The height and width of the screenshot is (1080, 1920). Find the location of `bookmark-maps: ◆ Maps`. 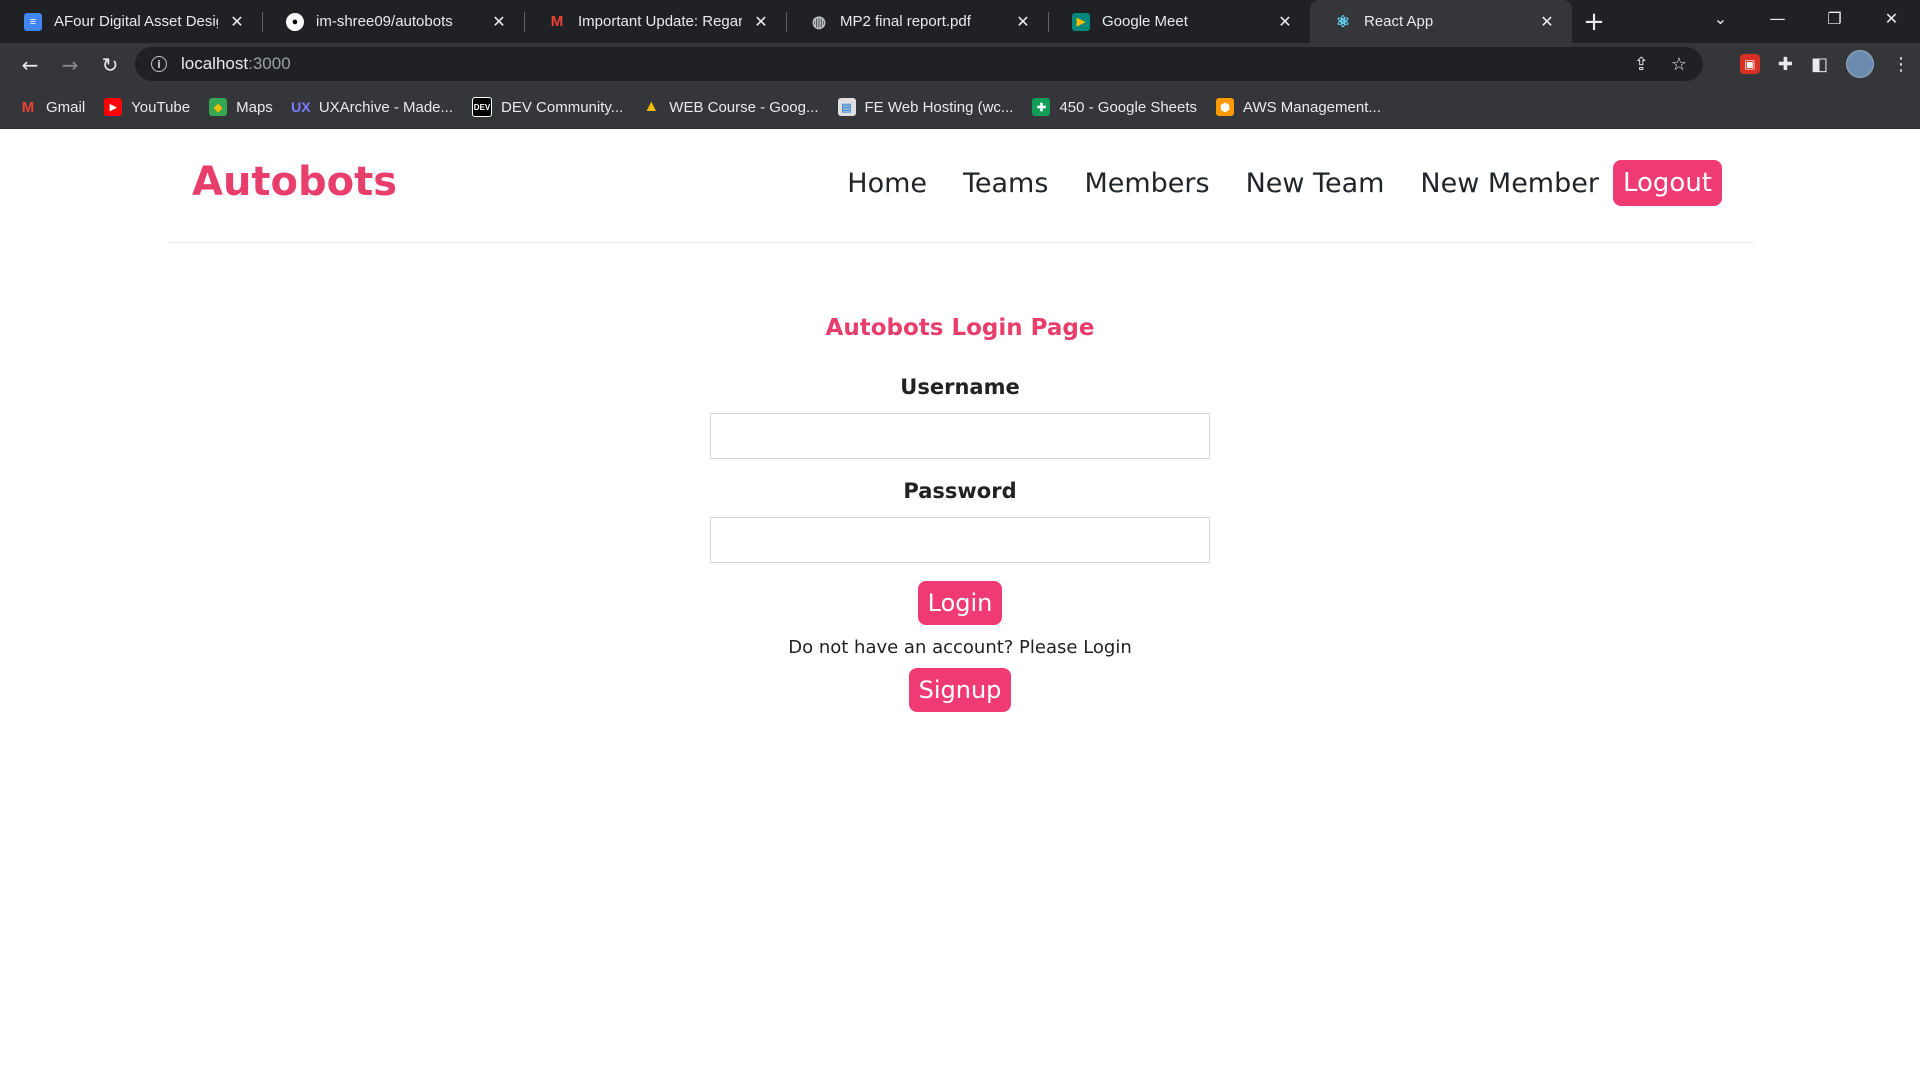

bookmark-maps: ◆ Maps is located at coordinates (242, 107).